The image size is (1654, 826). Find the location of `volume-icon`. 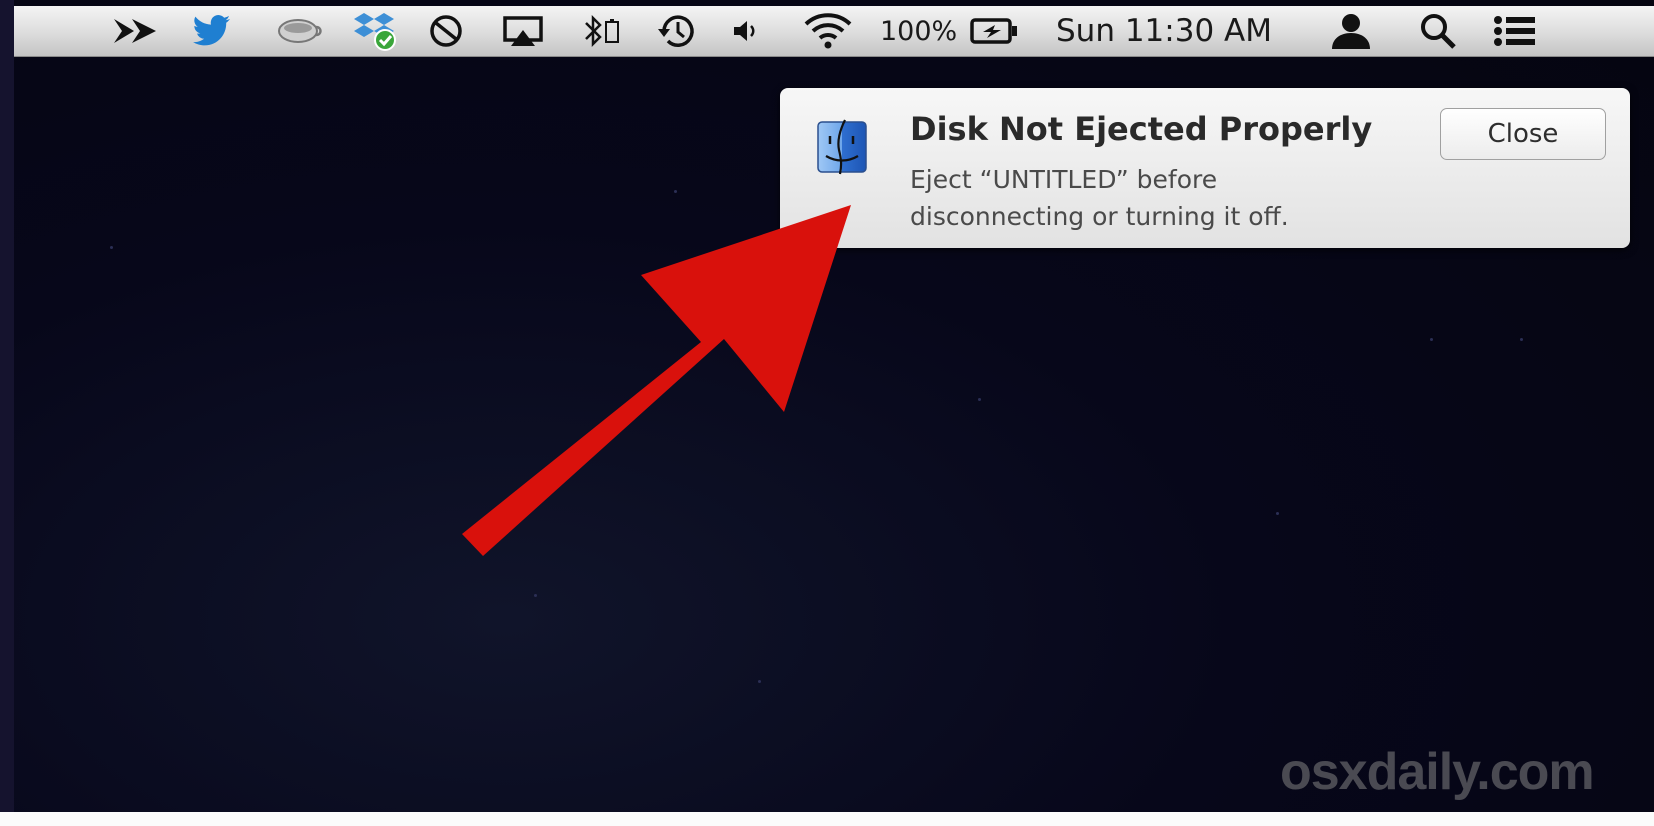

volume-icon is located at coordinates (747, 31).